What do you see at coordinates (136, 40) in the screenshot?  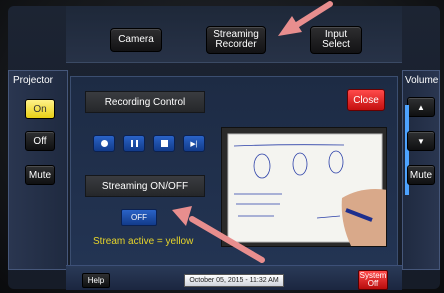 I see `camera-button: Camera` at bounding box center [136, 40].